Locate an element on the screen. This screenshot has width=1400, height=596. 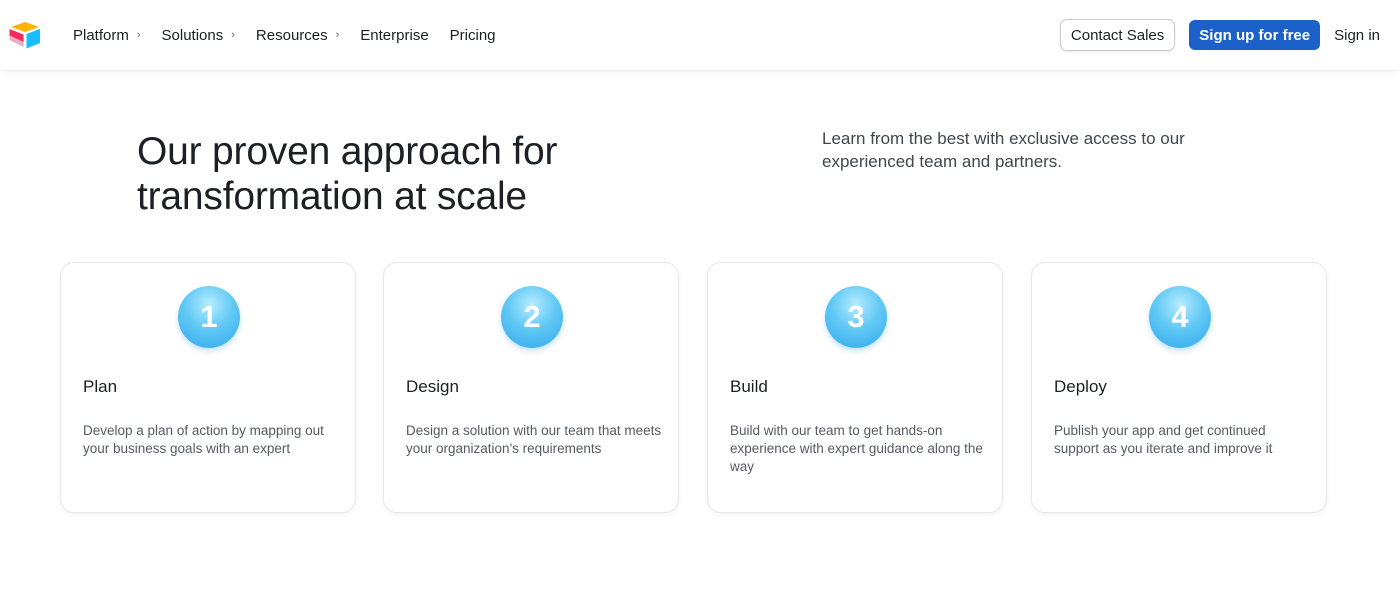
nav-enterprise: Enterprise is located at coordinates (394, 35).